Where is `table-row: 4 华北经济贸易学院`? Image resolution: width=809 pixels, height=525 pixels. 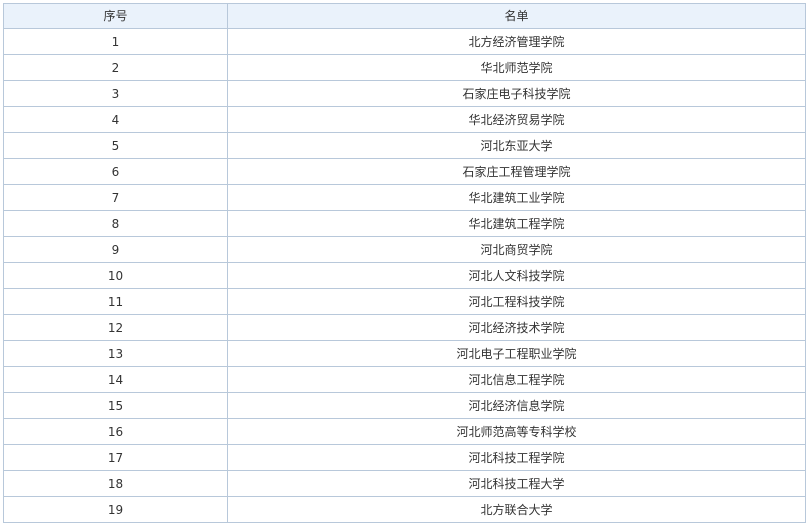 table-row: 4 华北经济贸易学院 is located at coordinates (404, 119).